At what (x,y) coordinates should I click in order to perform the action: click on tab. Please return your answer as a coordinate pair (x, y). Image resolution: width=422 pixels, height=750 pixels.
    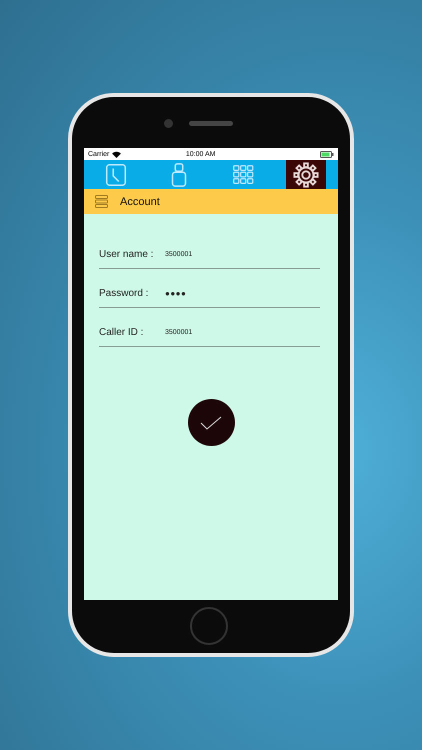
    Looking at the image, I should click on (306, 174).